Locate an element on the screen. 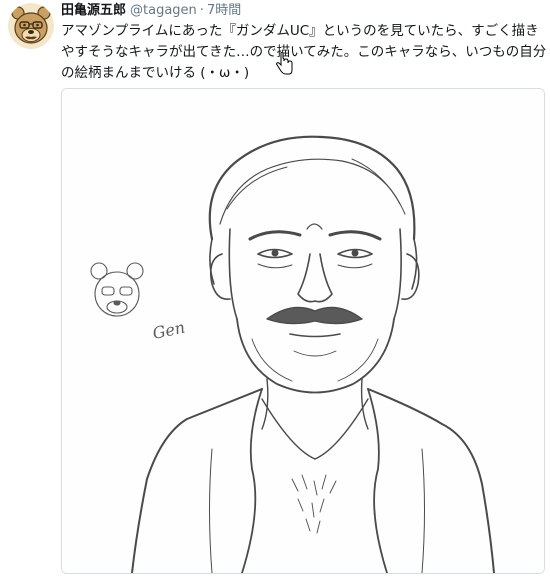 This screenshot has width=550, height=577. tweet-timestamp: 7時間 is located at coordinates (224, 10).